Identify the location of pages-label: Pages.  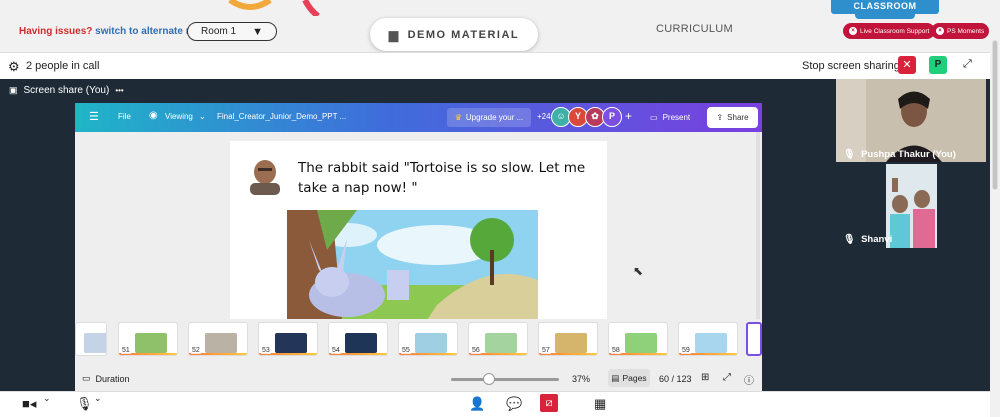
(634, 378).